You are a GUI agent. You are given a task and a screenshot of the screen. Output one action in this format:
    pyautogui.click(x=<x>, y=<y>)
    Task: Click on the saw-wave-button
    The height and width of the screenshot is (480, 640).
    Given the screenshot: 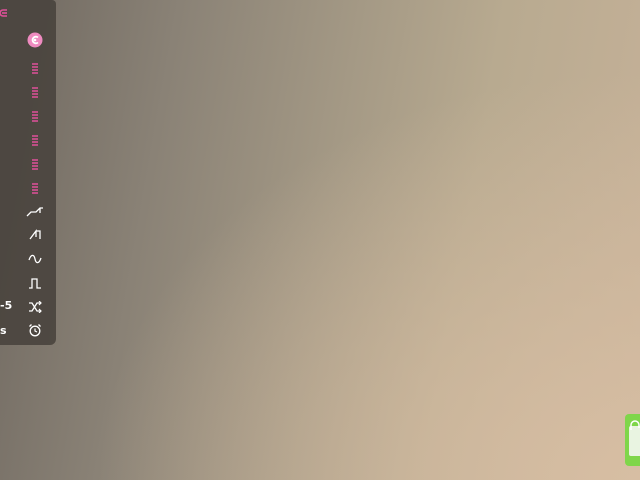 What is the action you would take?
    pyautogui.click(x=35, y=235)
    